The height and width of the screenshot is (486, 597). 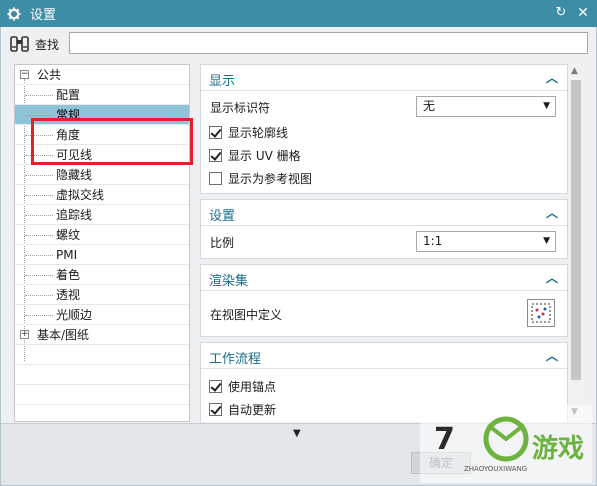 What do you see at coordinates (384, 229) in the screenshot?
I see `section-settings: 设置 ︿ 比例 1:1 ▼` at bounding box center [384, 229].